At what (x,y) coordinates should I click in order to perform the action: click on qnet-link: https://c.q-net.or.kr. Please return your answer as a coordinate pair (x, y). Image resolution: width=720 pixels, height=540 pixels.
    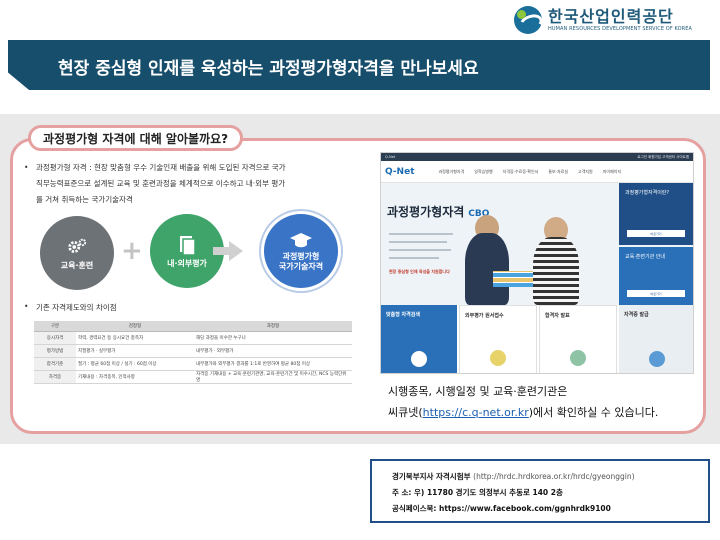
    Looking at the image, I should click on (476, 412).